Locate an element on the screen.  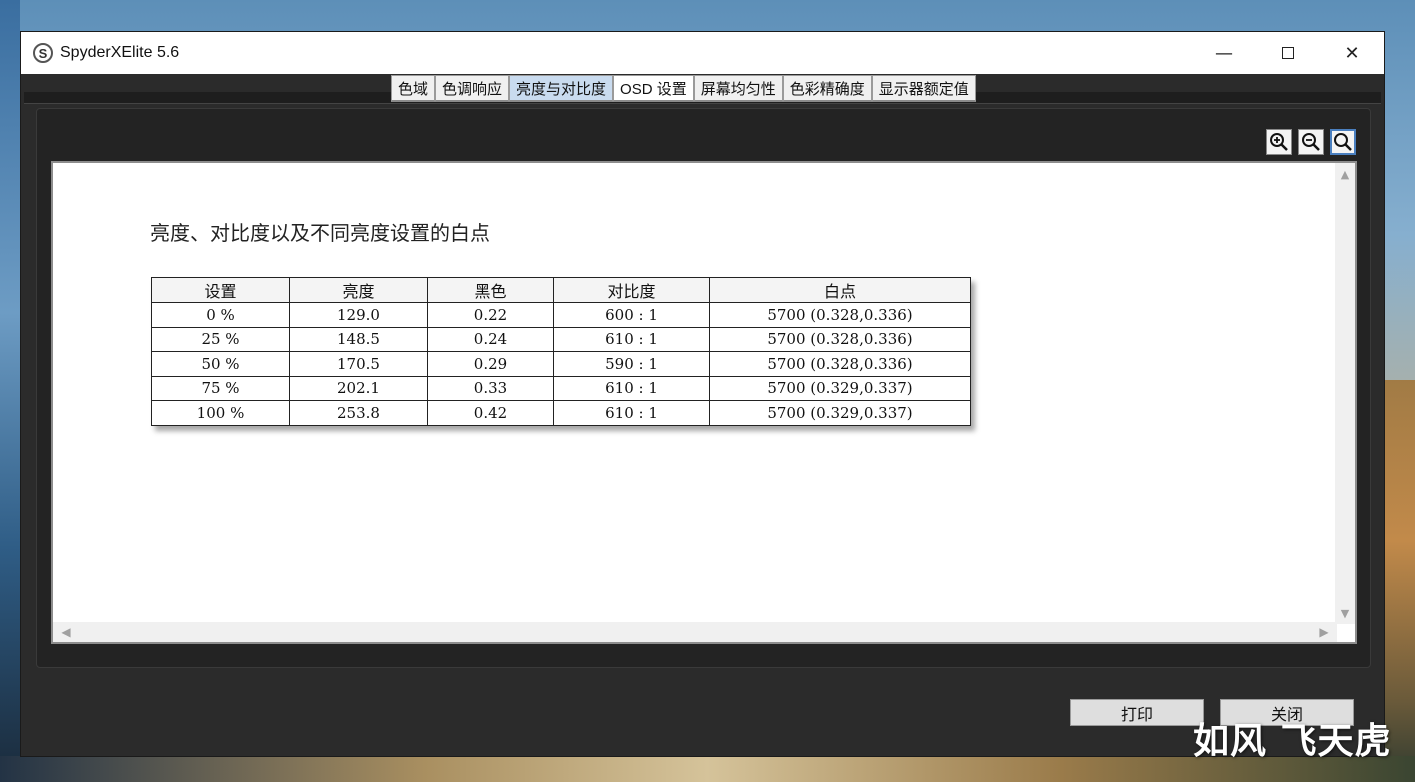
app-logo-icon: S is located at coordinates (43, 53).